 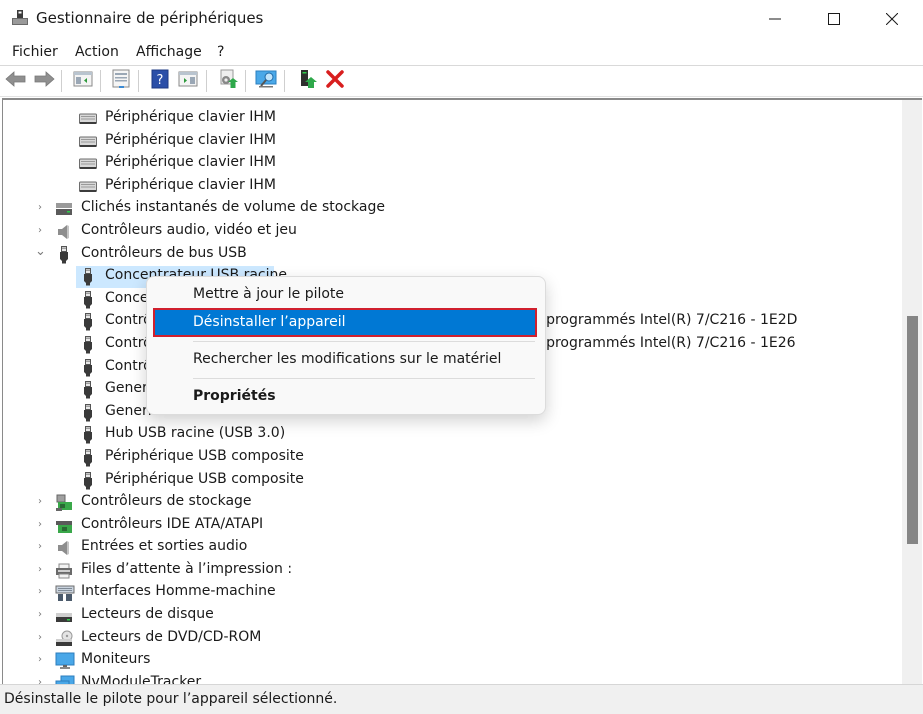 I want to click on arrow-right-icon, so click(x=44, y=81).